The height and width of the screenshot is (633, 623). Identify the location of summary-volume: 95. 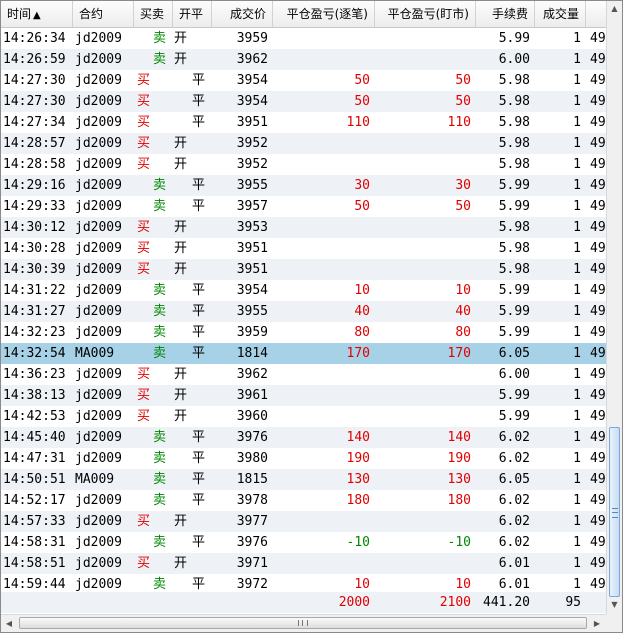
(573, 602).